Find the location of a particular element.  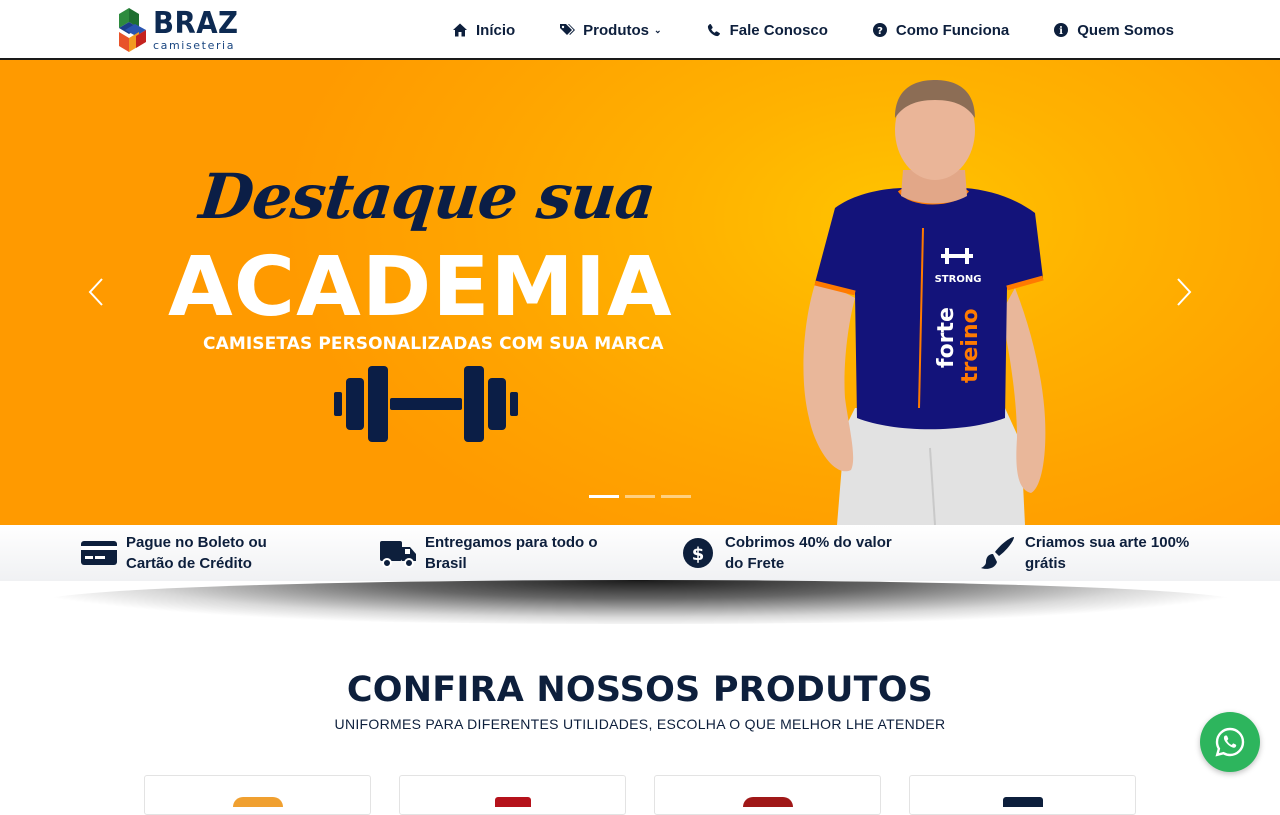

feature-line: Cobrimos 40% do valor is located at coordinates (808, 542).